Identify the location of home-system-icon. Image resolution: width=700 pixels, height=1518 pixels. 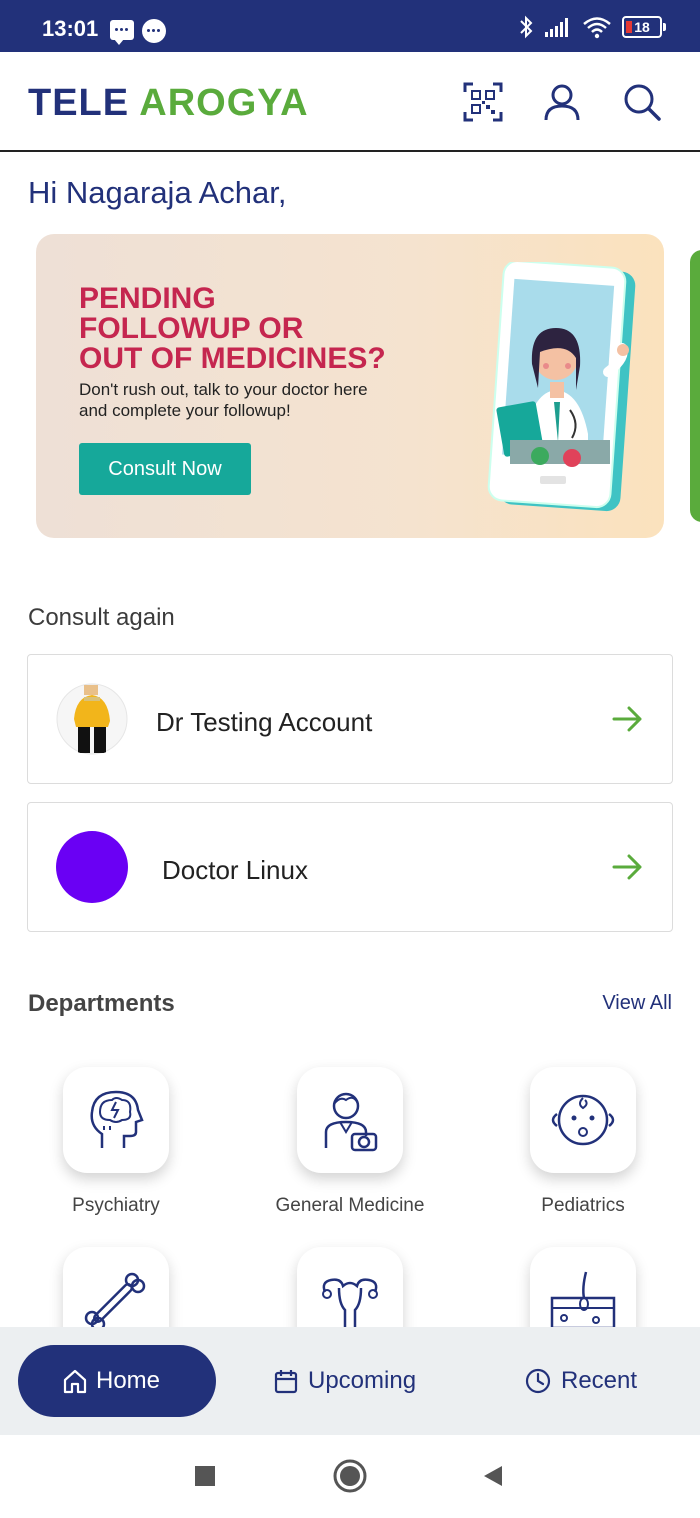
(350, 1476).